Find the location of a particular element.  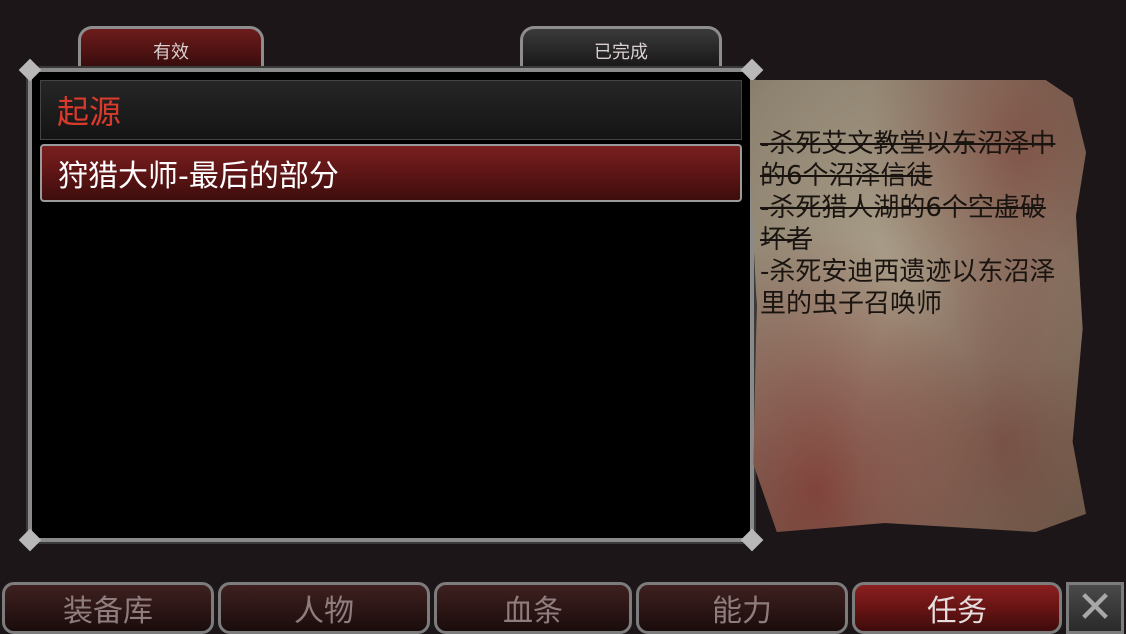

nav-label-inventory: 装备库 is located at coordinates (108, 611).